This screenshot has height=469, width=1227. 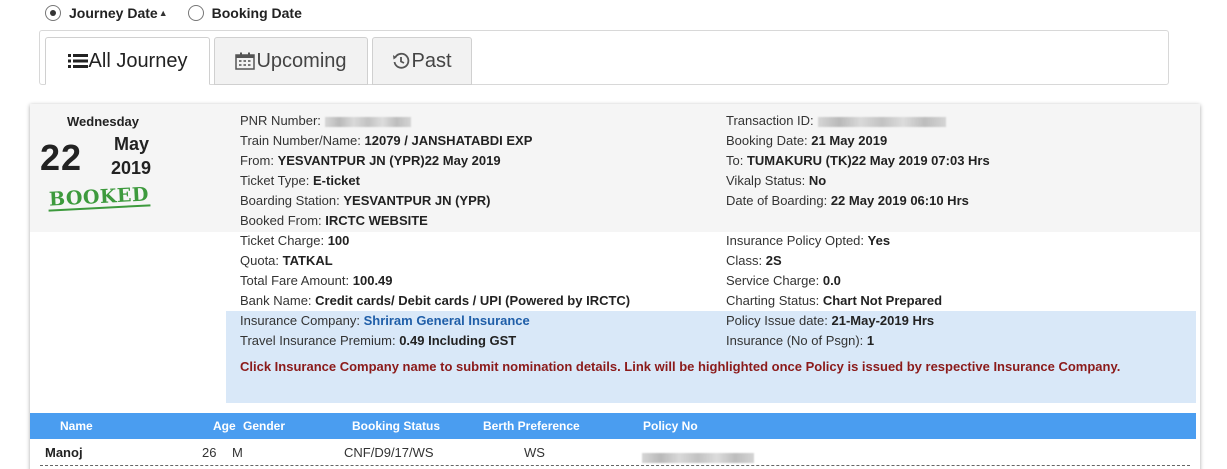 I want to click on field-key: Date of Boarding:, so click(x=777, y=200).